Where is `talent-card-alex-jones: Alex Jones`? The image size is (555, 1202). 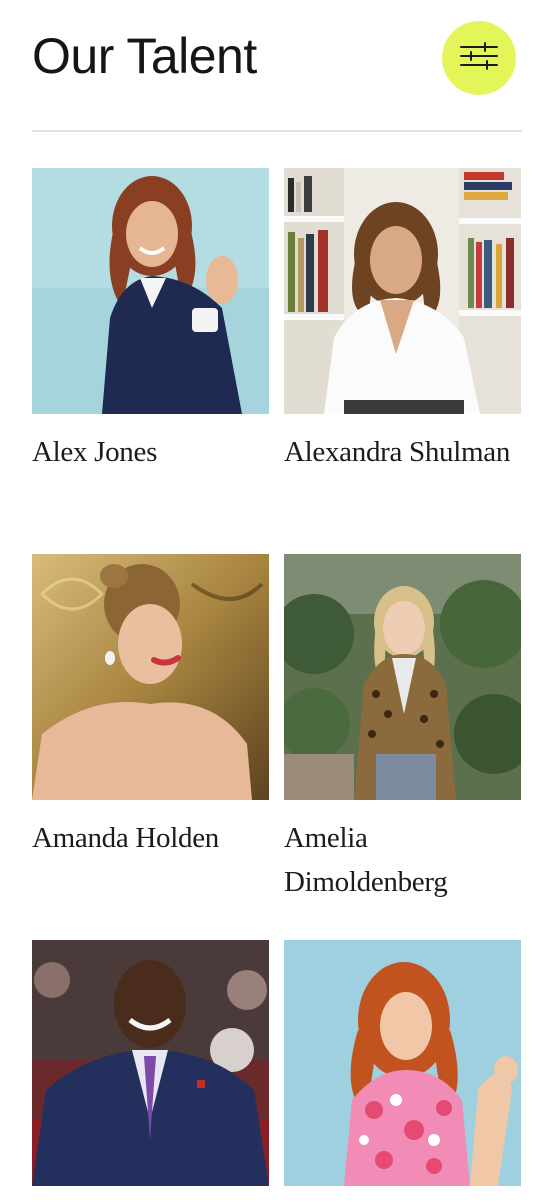 talent-card-alex-jones: Alex Jones is located at coordinates (150, 321).